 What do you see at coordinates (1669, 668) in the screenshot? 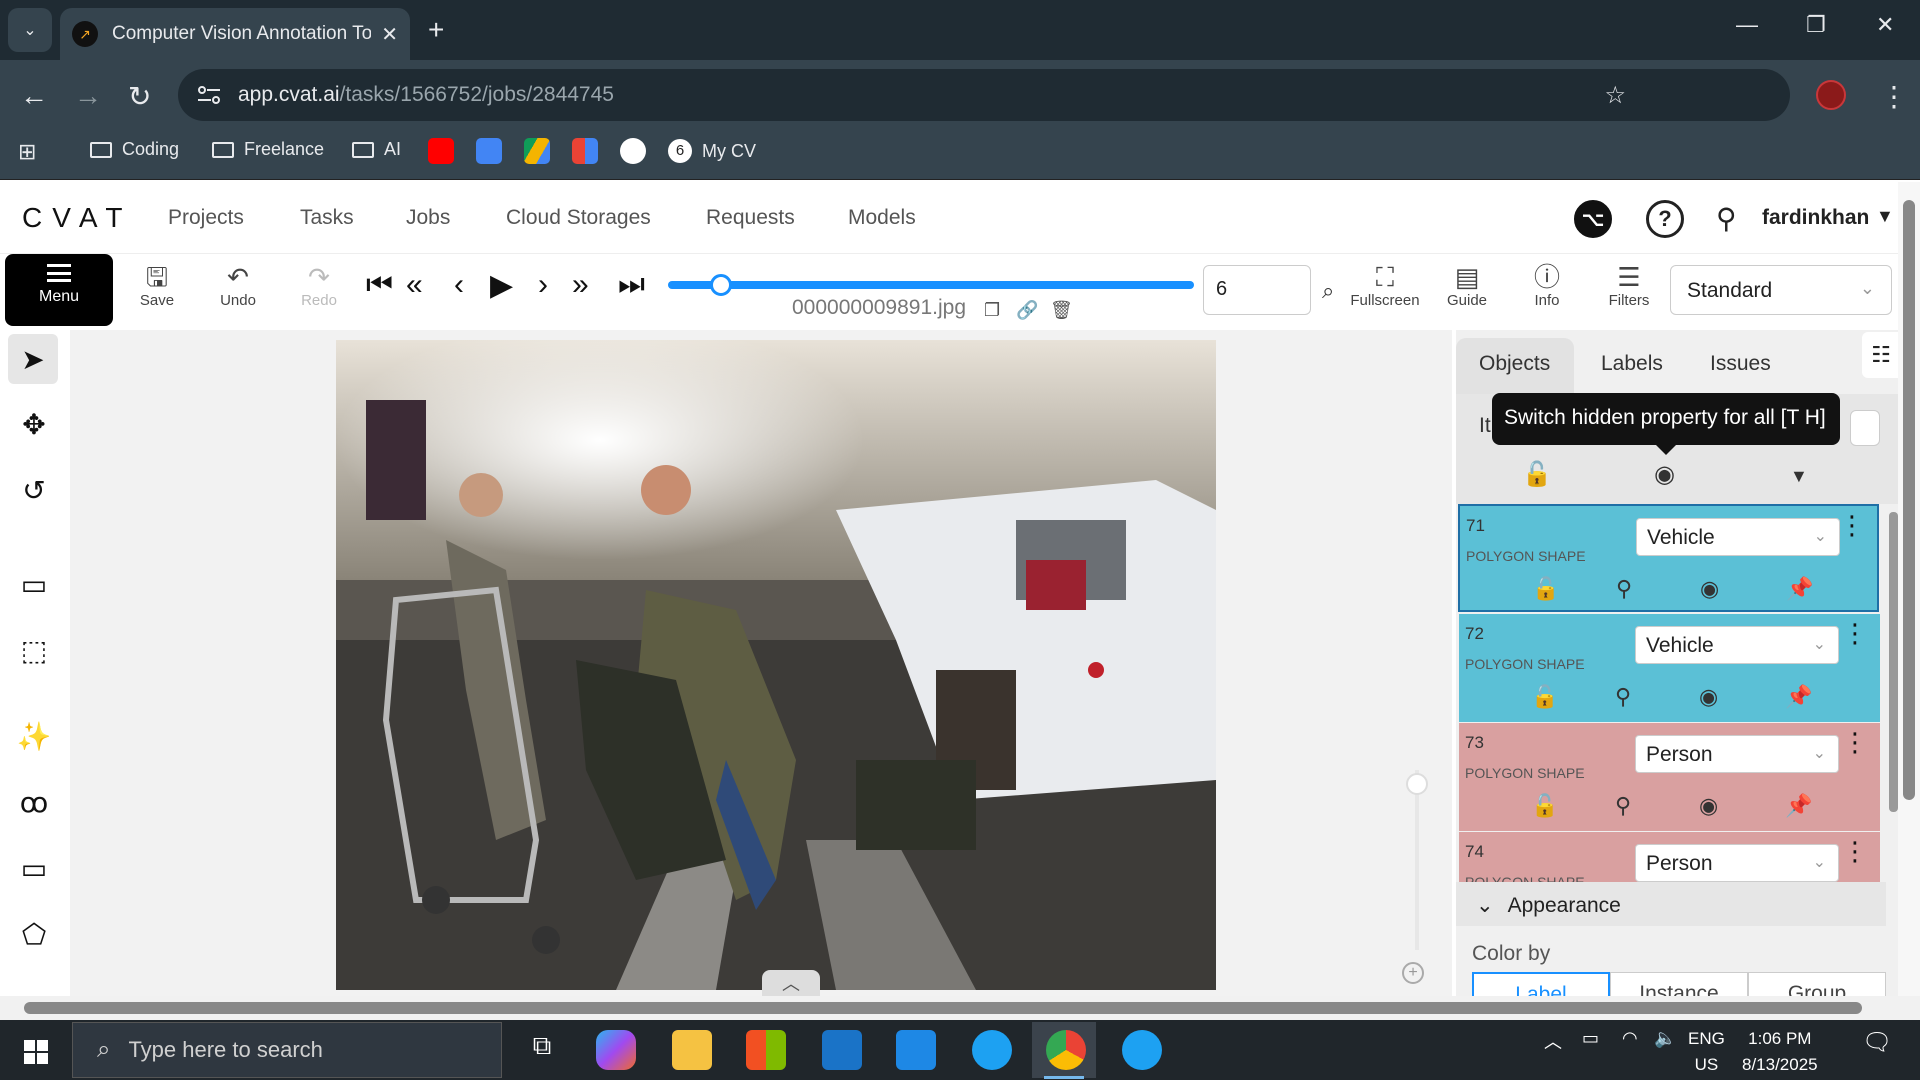
I see `object-item: 72 POLYGON SHAPE Vehicle ⌄ ⋮ 🔓 ⚲ ◉ 📌` at bounding box center [1669, 668].